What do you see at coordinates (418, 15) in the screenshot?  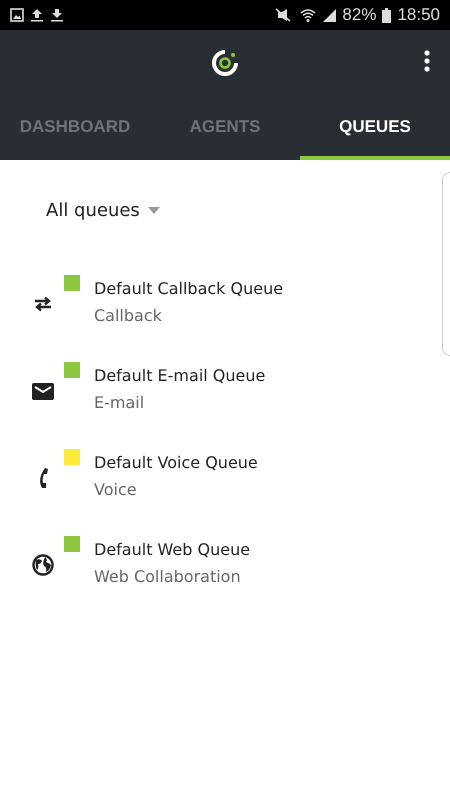 I see `clock: 18:50` at bounding box center [418, 15].